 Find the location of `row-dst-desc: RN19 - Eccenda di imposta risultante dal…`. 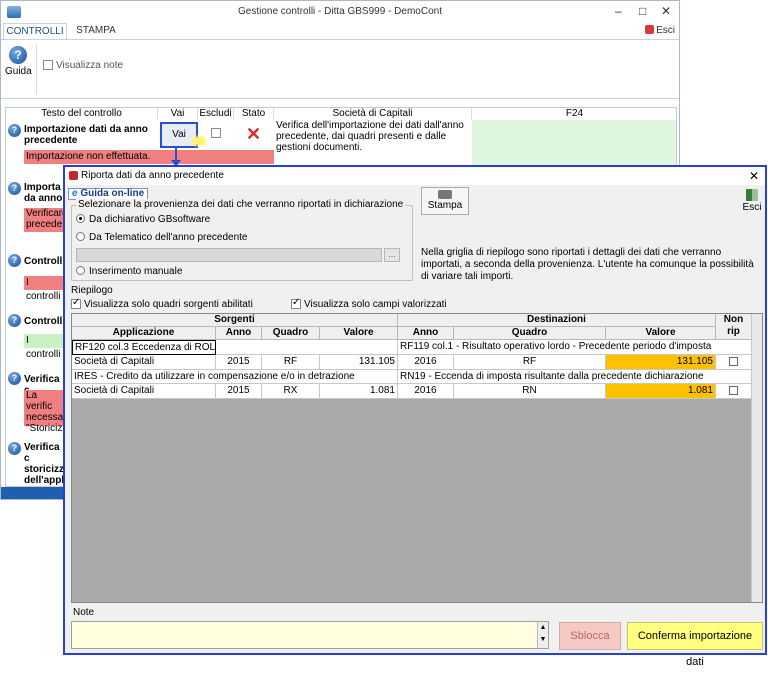

row-dst-desc: RN19 - Eccenda di imposta risultante dal… is located at coordinates (575, 377).